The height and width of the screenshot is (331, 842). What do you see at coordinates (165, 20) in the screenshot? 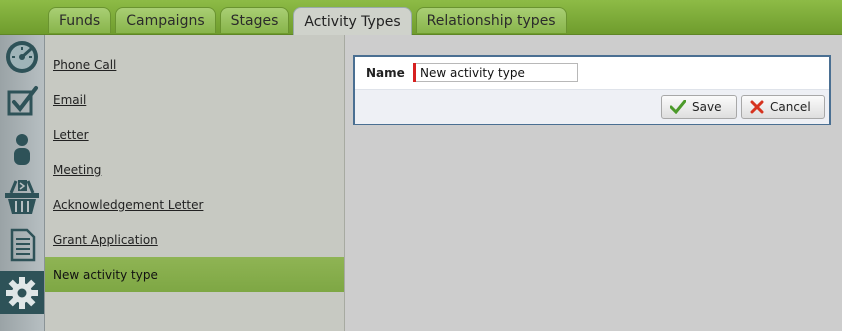
I see `tab-campaigns: Campaigns` at bounding box center [165, 20].